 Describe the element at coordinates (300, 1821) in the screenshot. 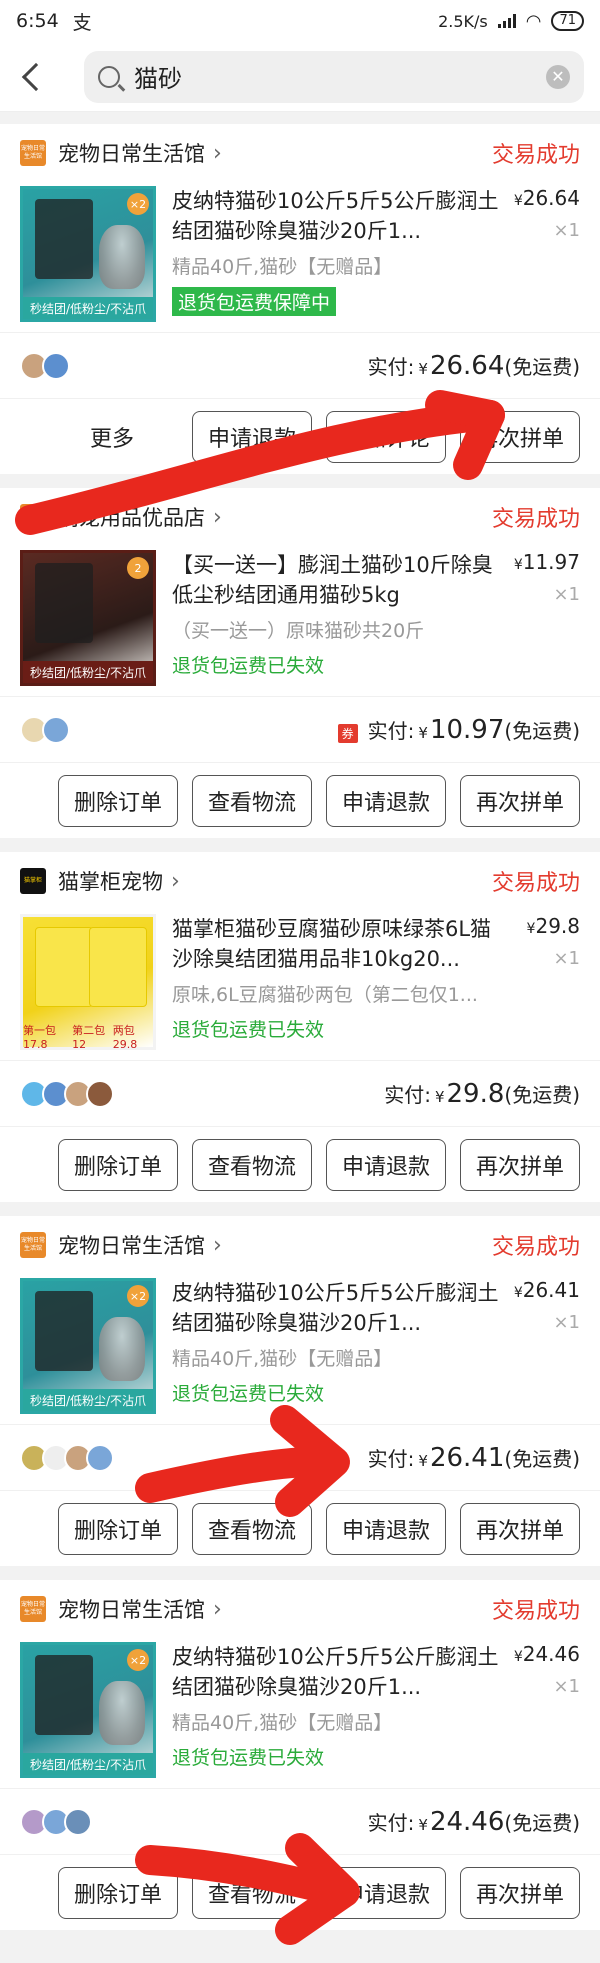

I see `order-summary: 实付: ¥24.46 (免运费)` at that location.